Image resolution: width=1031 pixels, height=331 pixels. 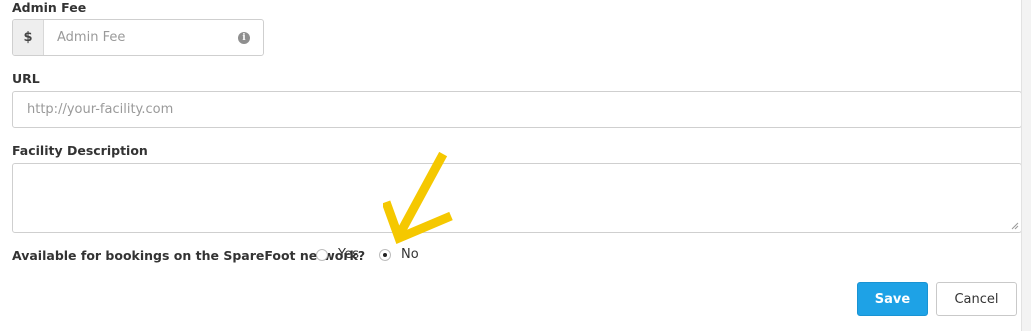 What do you see at coordinates (348, 254) in the screenshot?
I see `radio-yes-label: Yes` at bounding box center [348, 254].